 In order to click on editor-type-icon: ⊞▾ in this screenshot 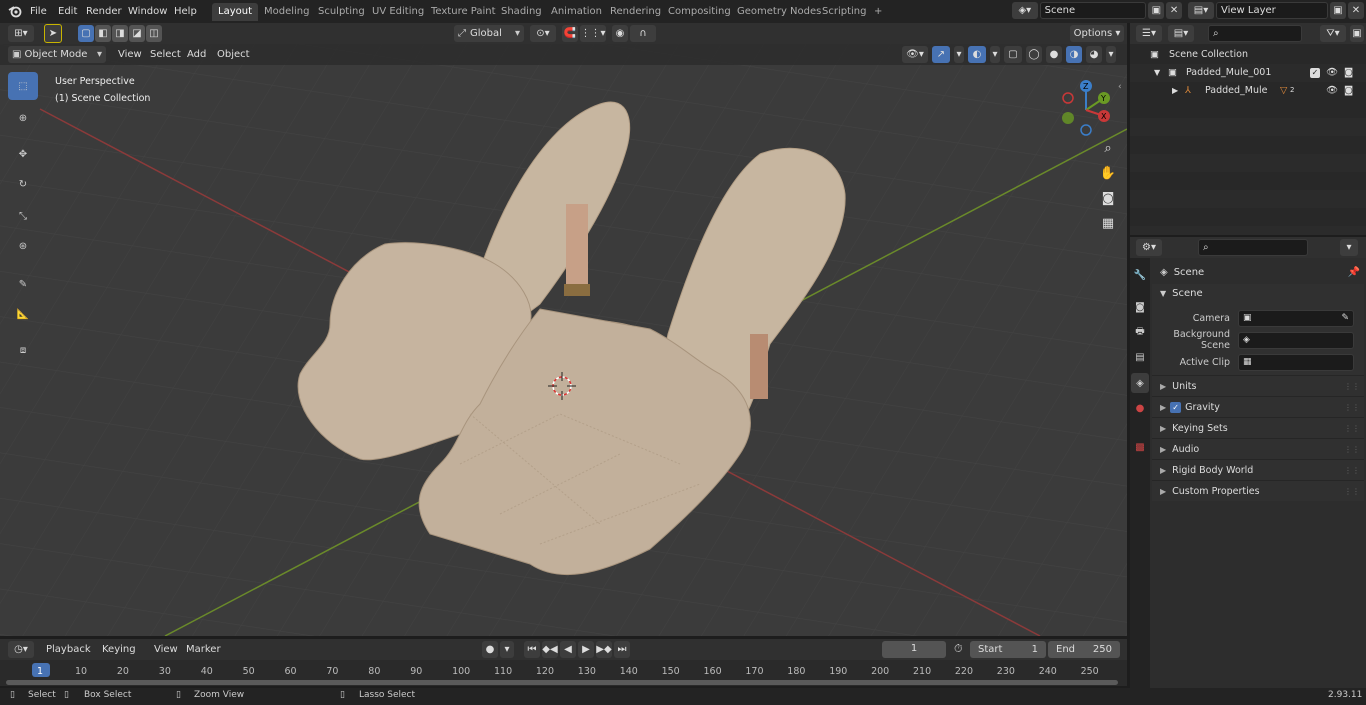, I will do `click(21, 33)`.